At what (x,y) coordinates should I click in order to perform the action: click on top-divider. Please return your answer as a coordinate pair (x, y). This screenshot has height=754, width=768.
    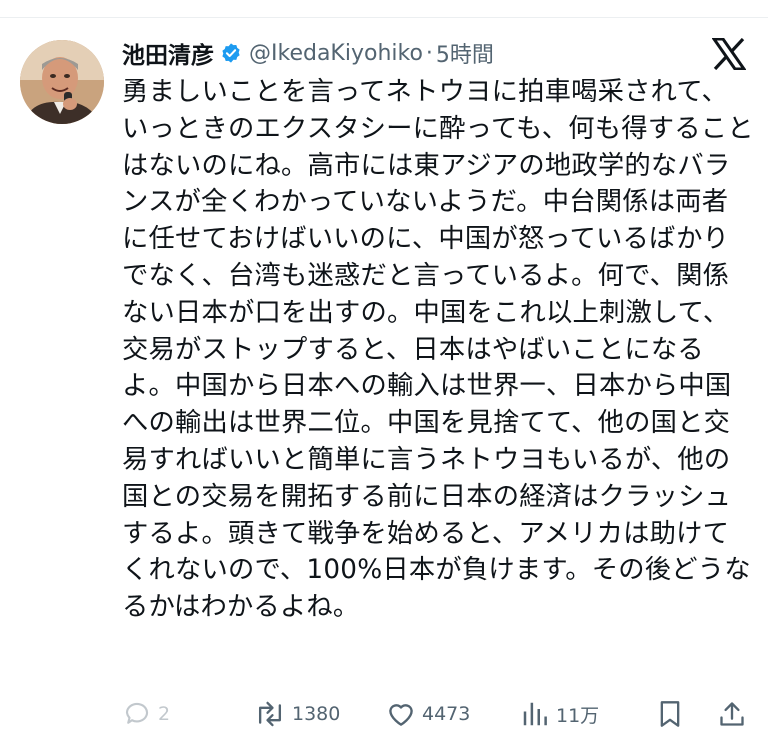
    Looking at the image, I should click on (384, 9).